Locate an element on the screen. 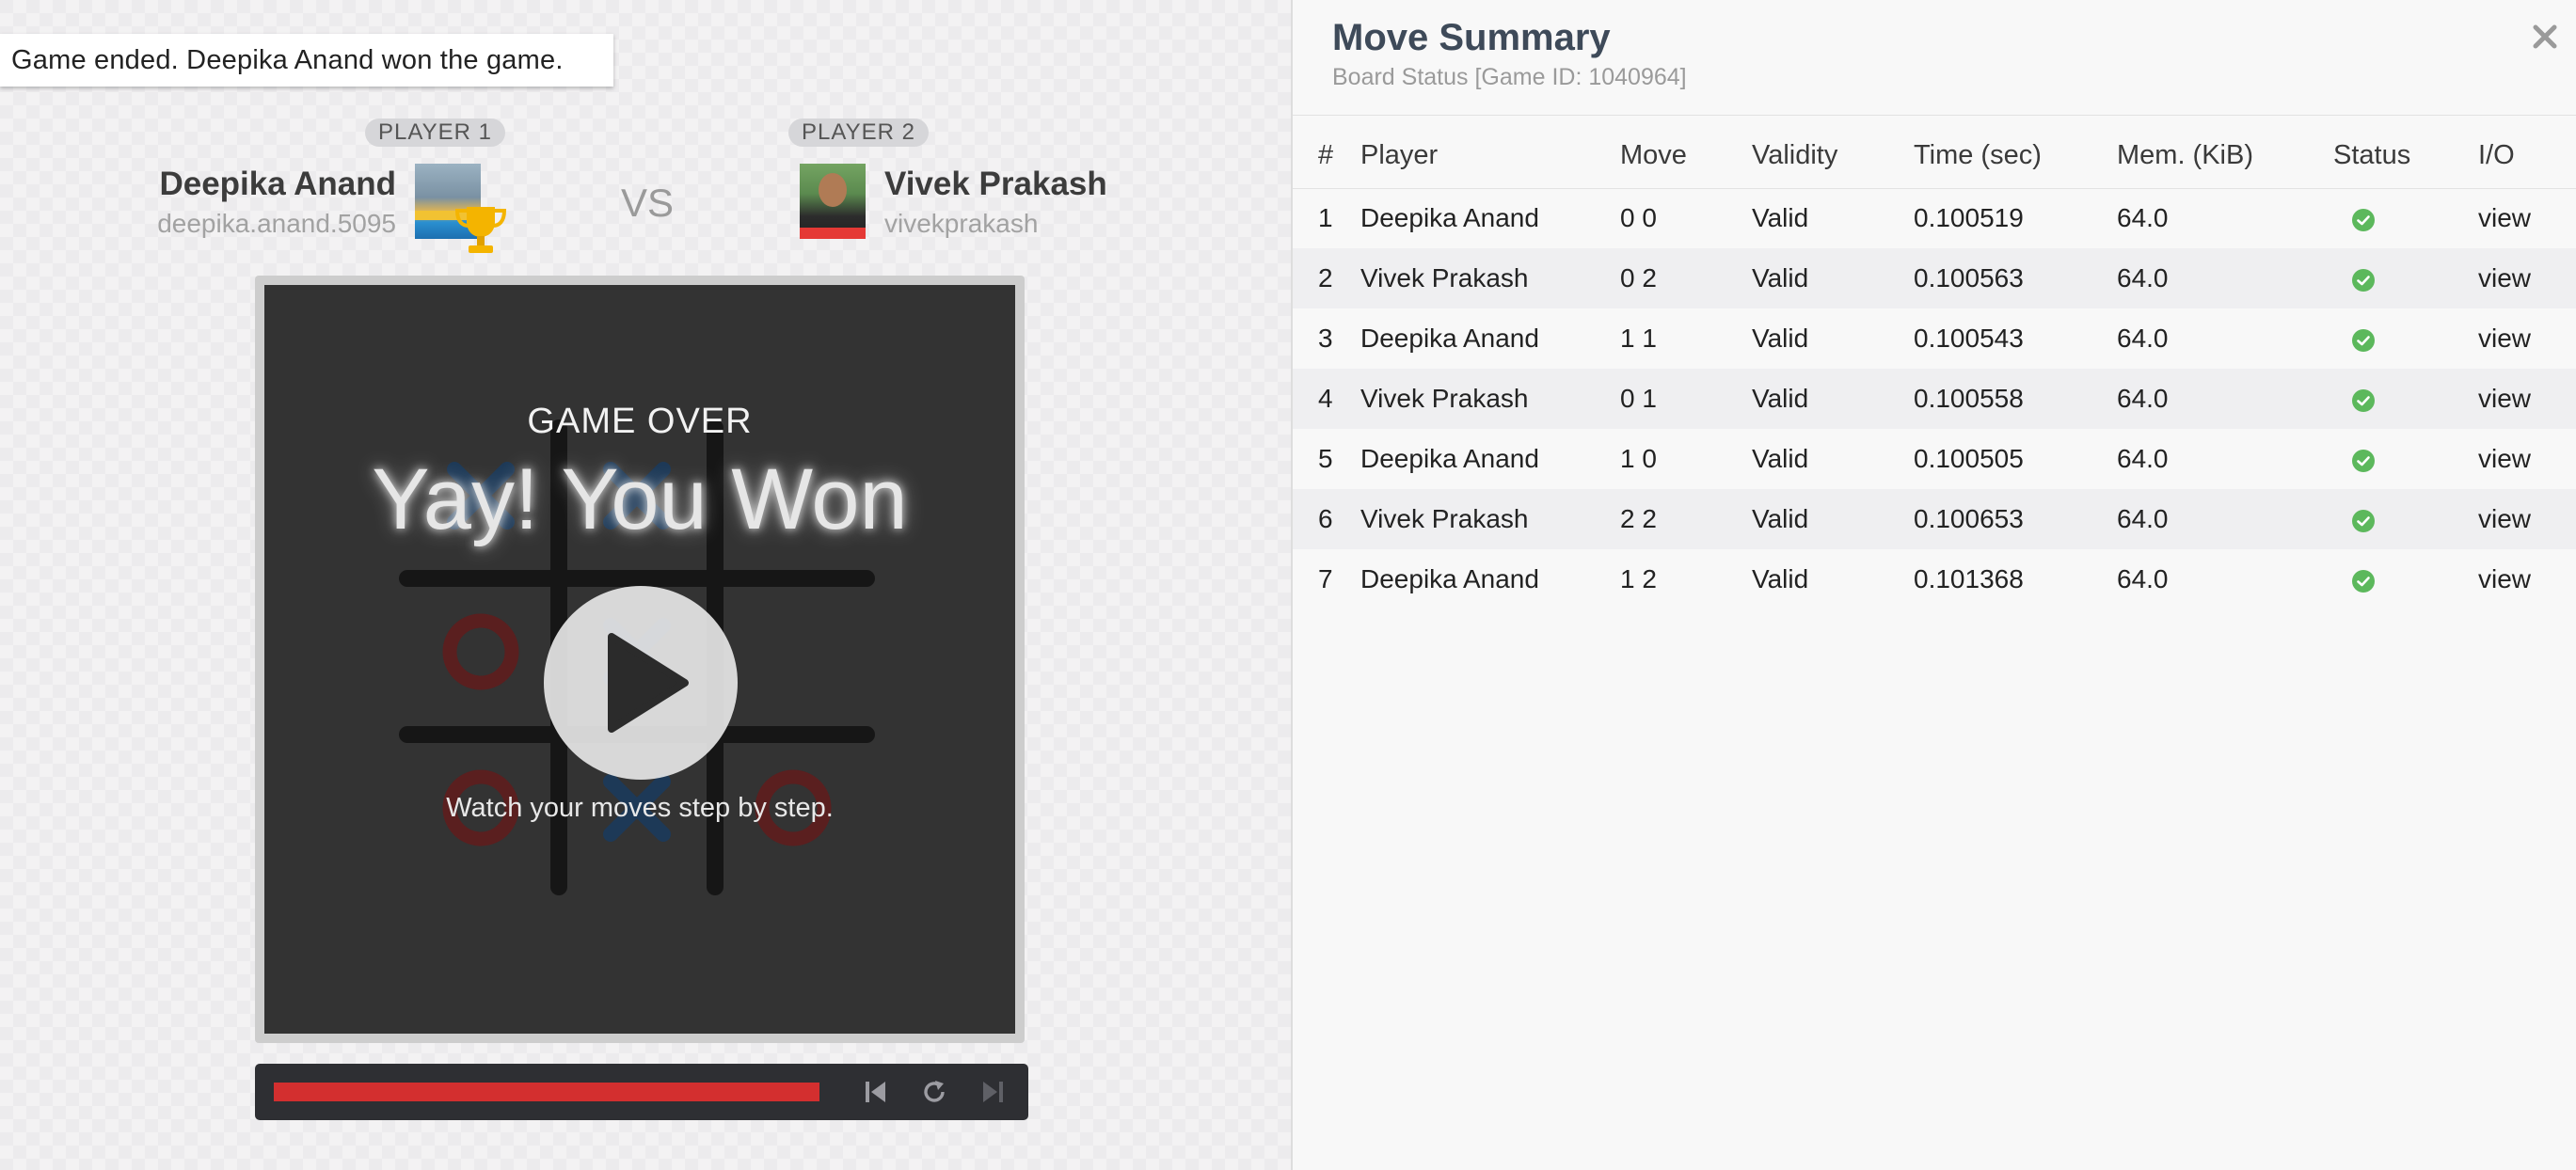 The image size is (2576, 1170). cell-time: 0.101368 is located at coordinates (1969, 578).